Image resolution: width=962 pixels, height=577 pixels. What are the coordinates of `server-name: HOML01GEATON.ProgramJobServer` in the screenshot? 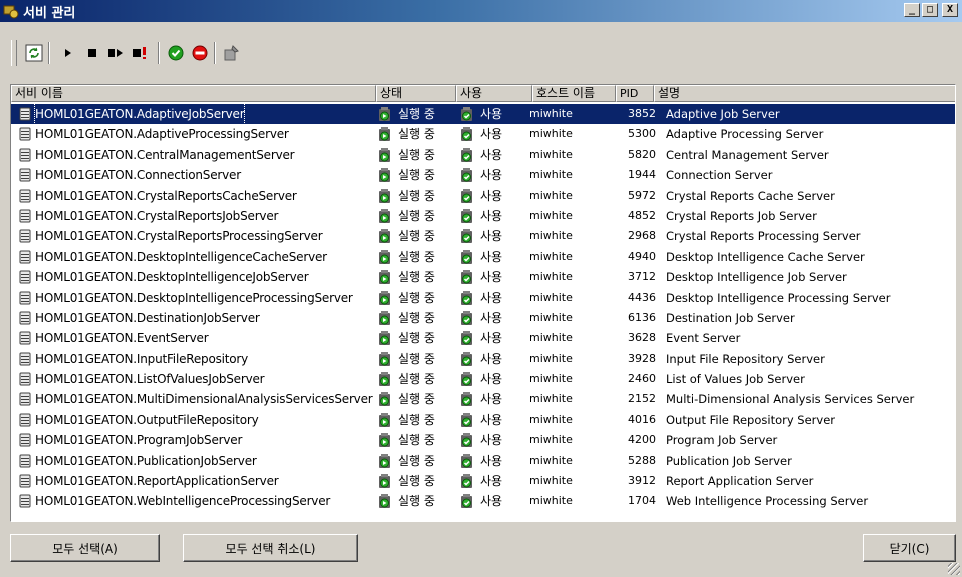 It's located at (139, 440).